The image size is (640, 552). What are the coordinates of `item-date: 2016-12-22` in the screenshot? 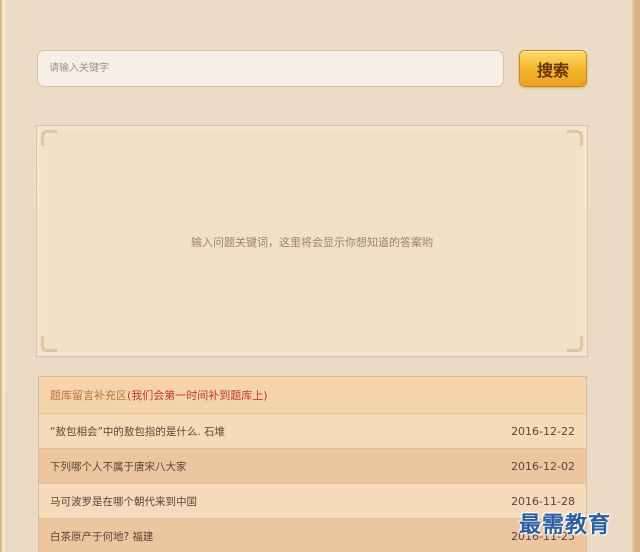 It's located at (543, 431).